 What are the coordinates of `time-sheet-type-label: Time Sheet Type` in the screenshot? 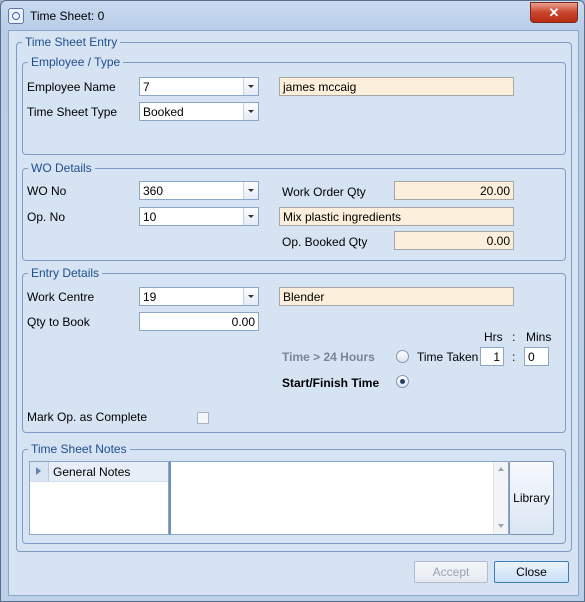 It's located at (72, 112).